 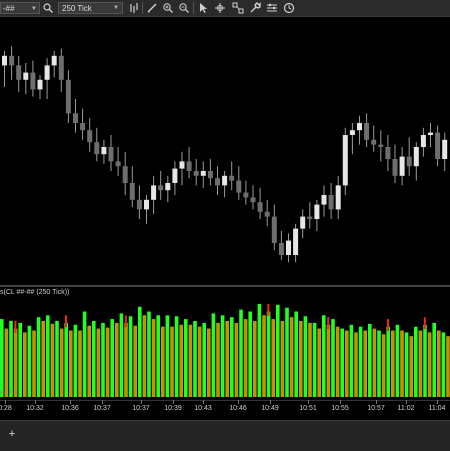 I want to click on chevron-down-icon: ▼, so click(x=34, y=9).